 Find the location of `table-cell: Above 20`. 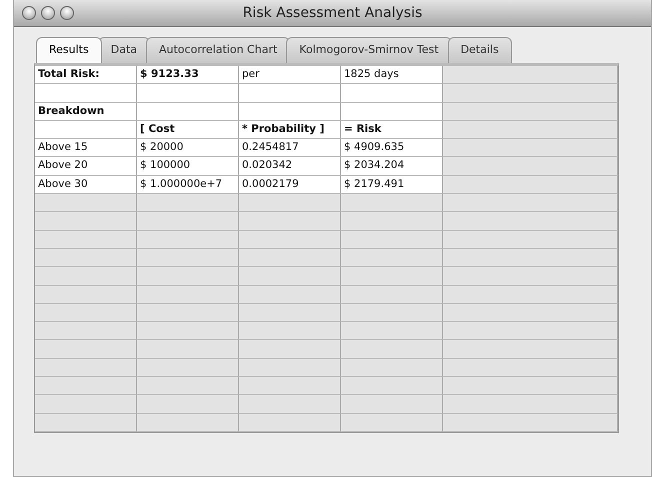

table-cell: Above 20 is located at coordinates (86, 166).